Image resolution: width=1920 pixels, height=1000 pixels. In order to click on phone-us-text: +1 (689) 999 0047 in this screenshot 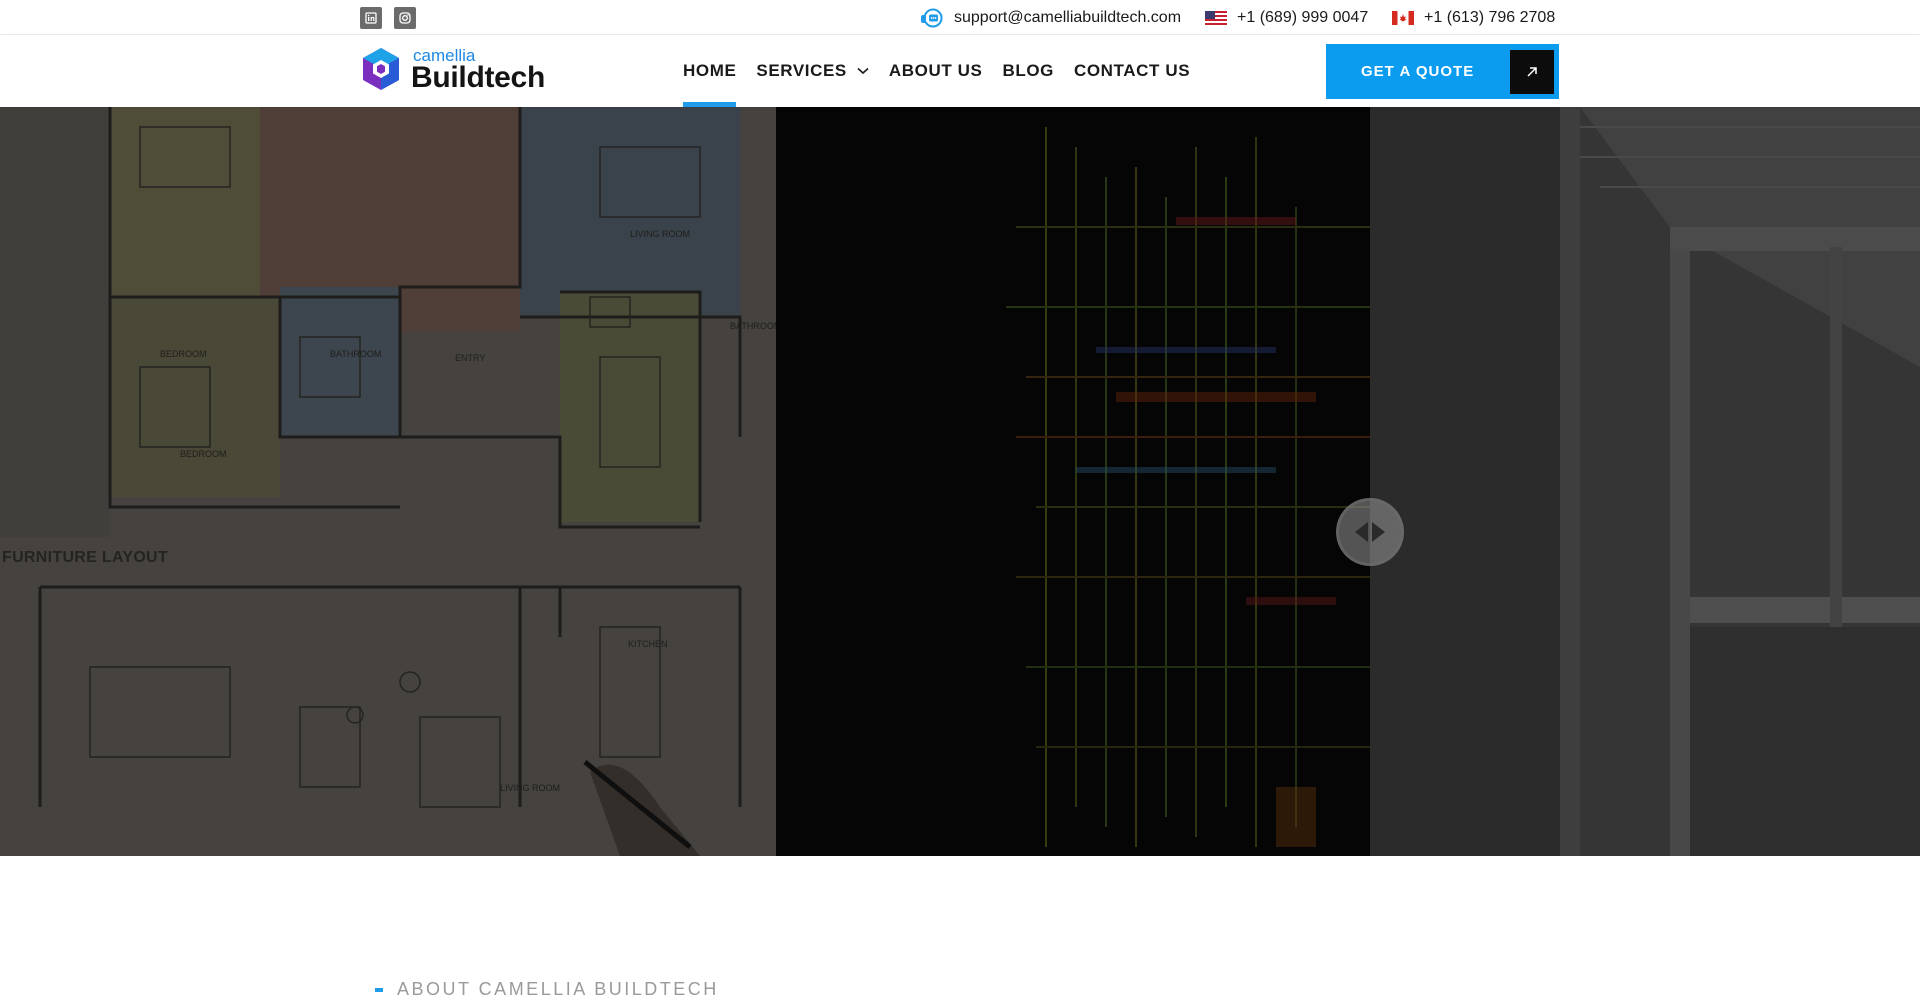, I will do `click(1302, 18)`.